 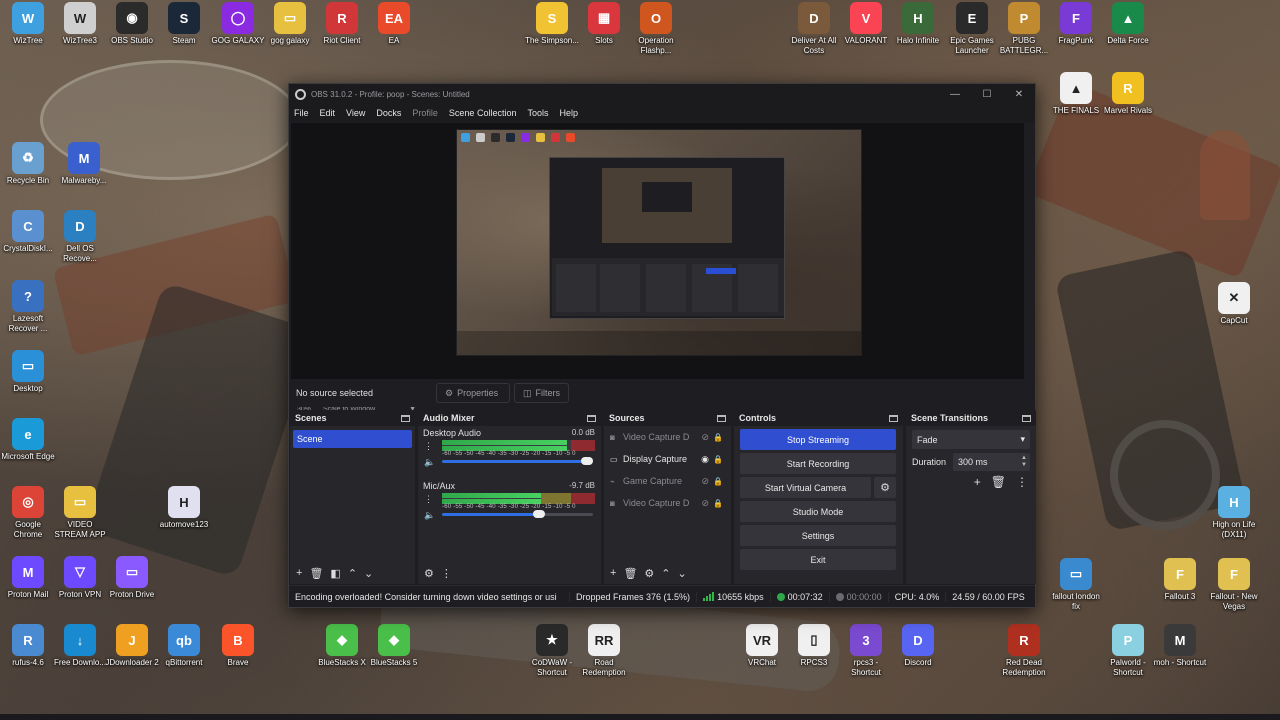 I want to click on desktop-icon: EA EA, so click(x=394, y=24).